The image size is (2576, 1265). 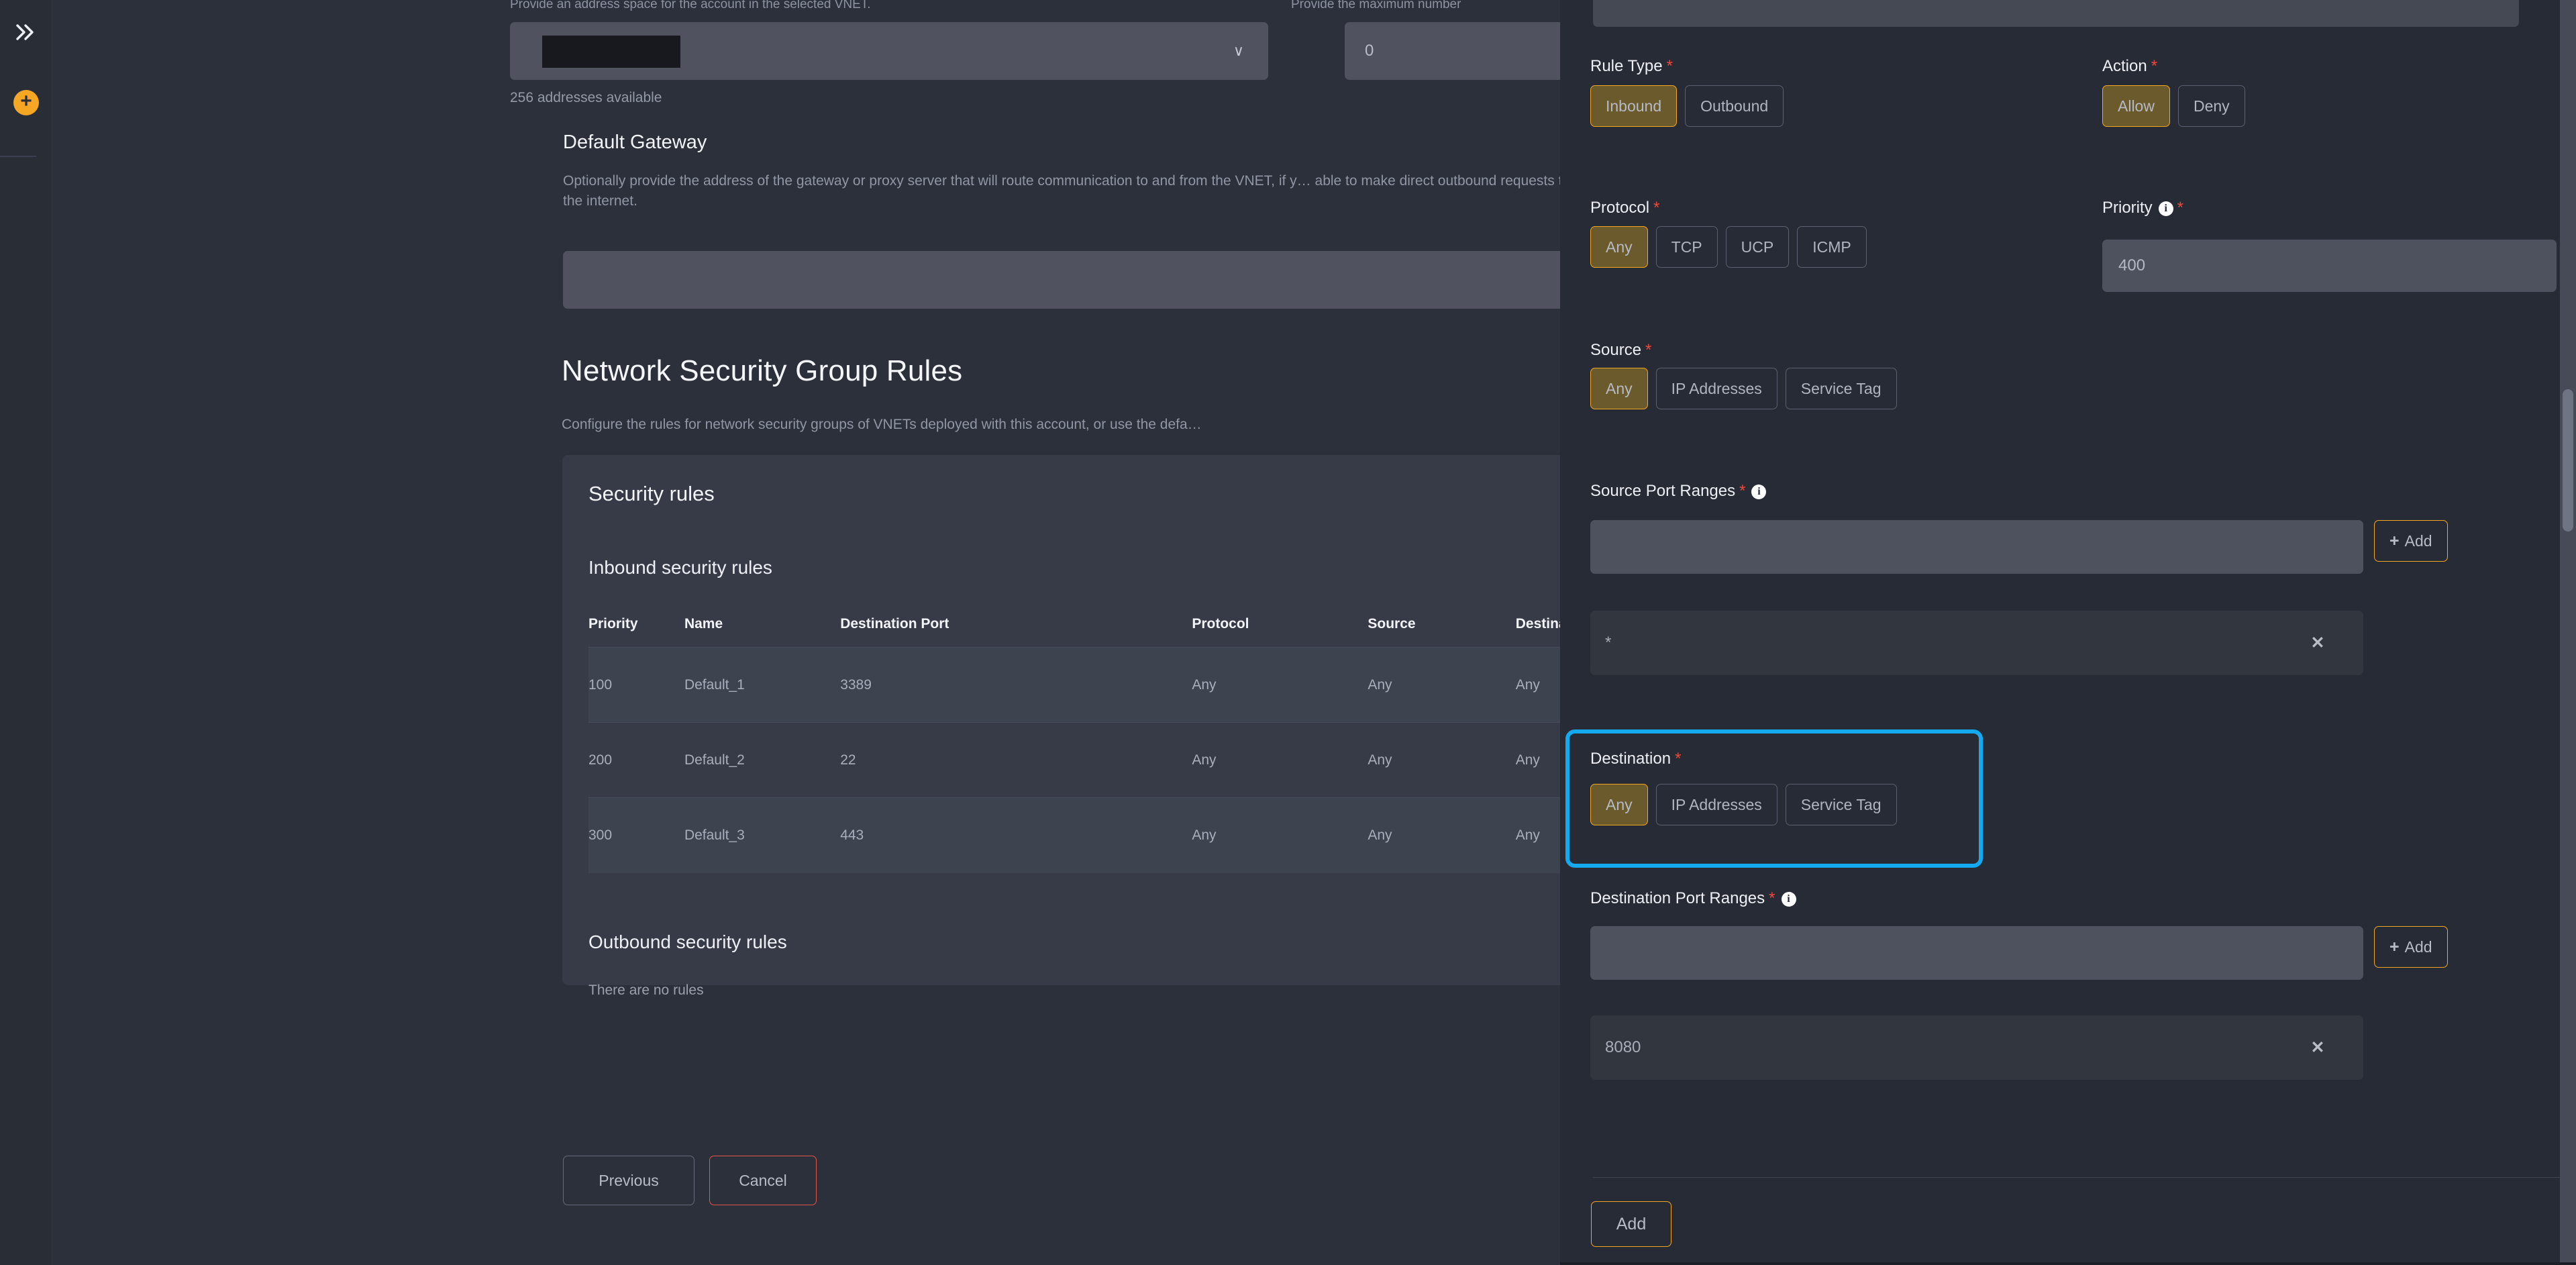 What do you see at coordinates (1757, 247) in the screenshot?
I see `protocol-option-ucp: UCP` at bounding box center [1757, 247].